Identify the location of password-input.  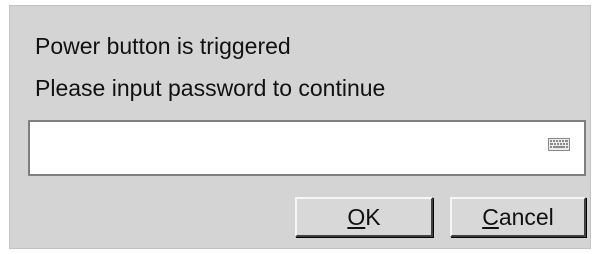
(283, 149).